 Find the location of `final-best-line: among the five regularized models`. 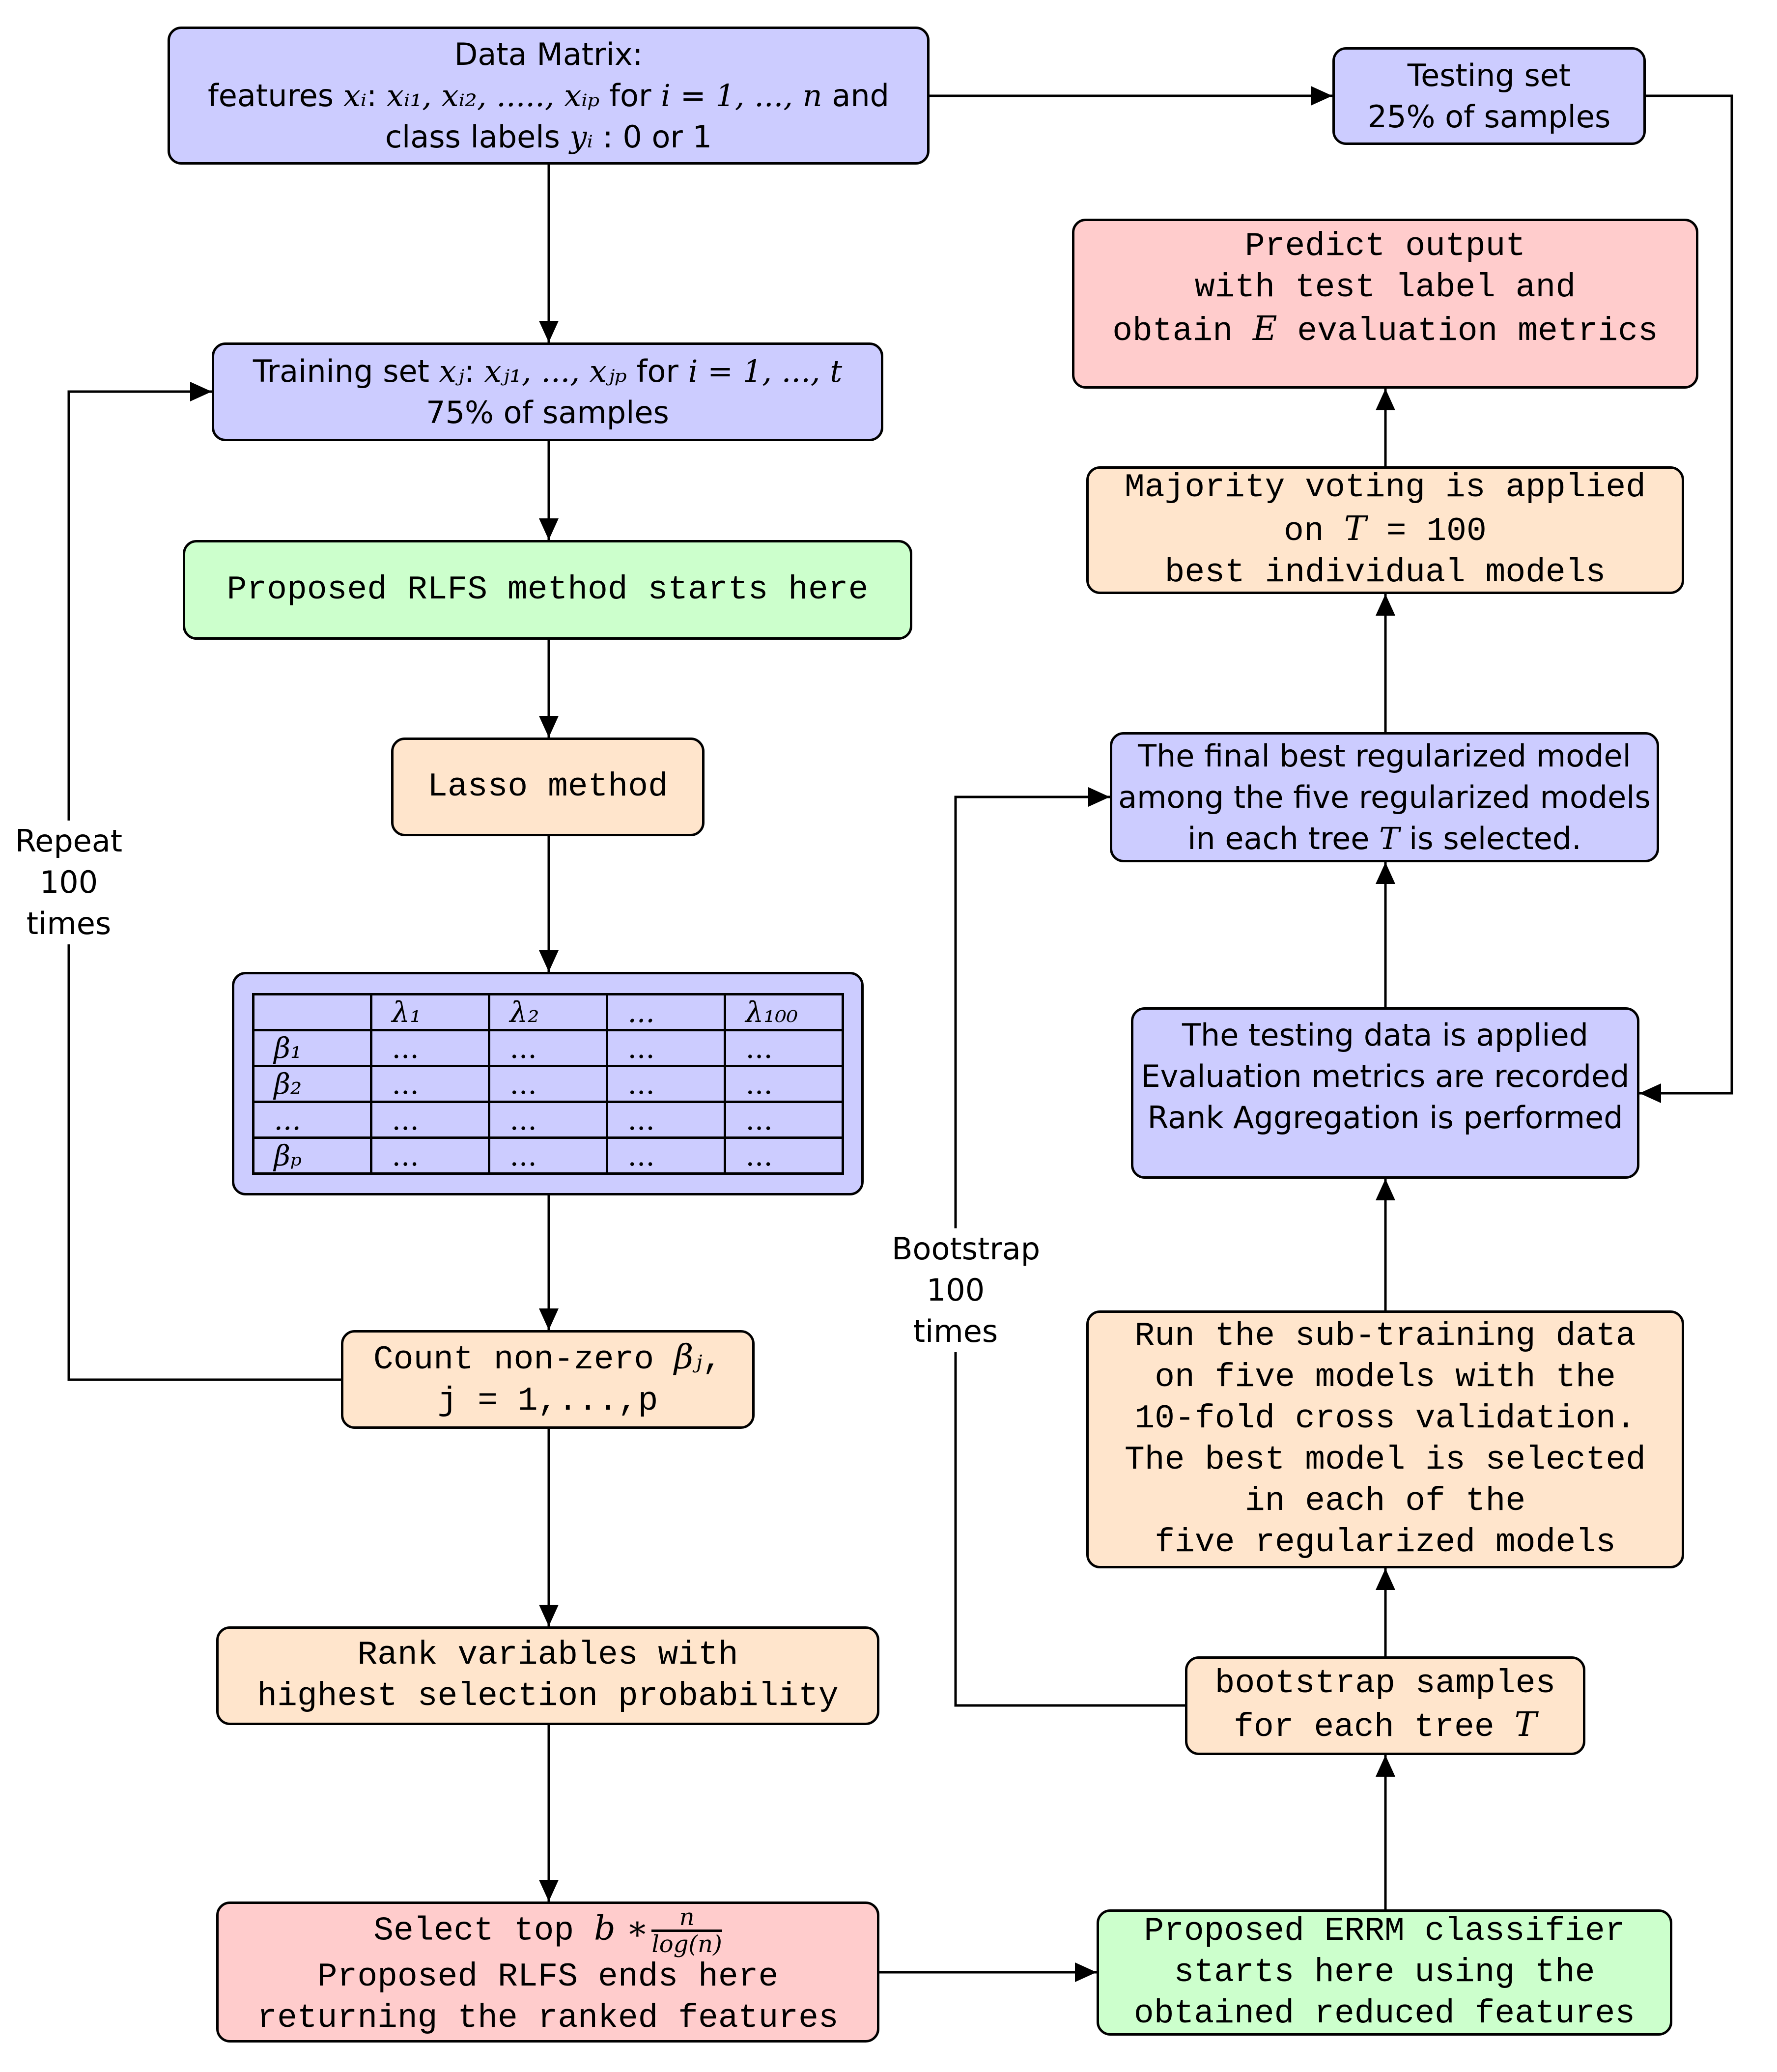

final-best-line: among the five regularized models is located at coordinates (1384, 797).